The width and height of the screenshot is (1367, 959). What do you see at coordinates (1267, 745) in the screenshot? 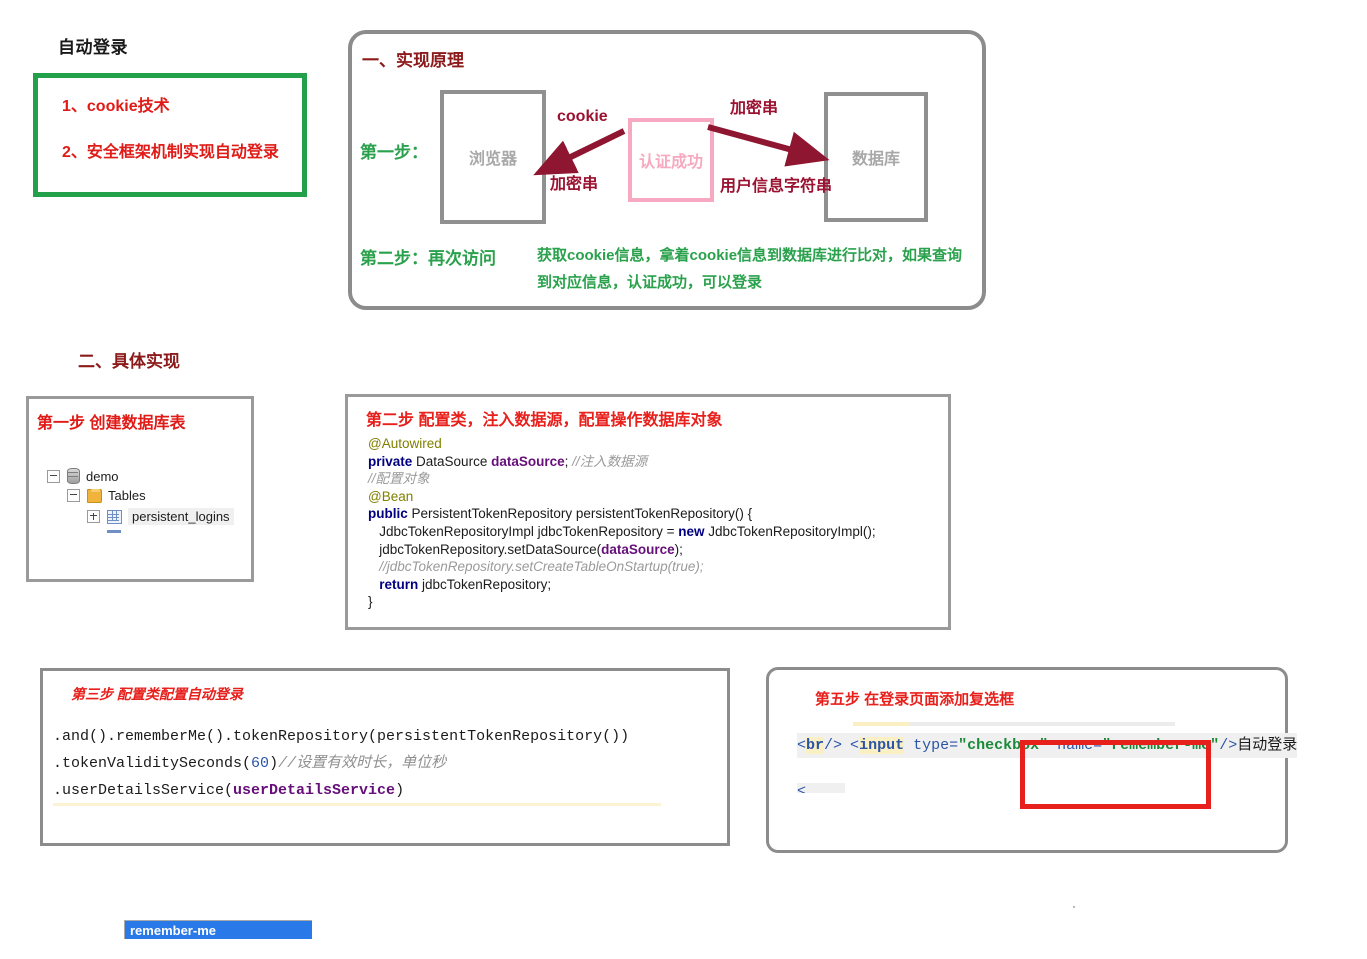
I see `code-token: 自动登录` at bounding box center [1267, 745].